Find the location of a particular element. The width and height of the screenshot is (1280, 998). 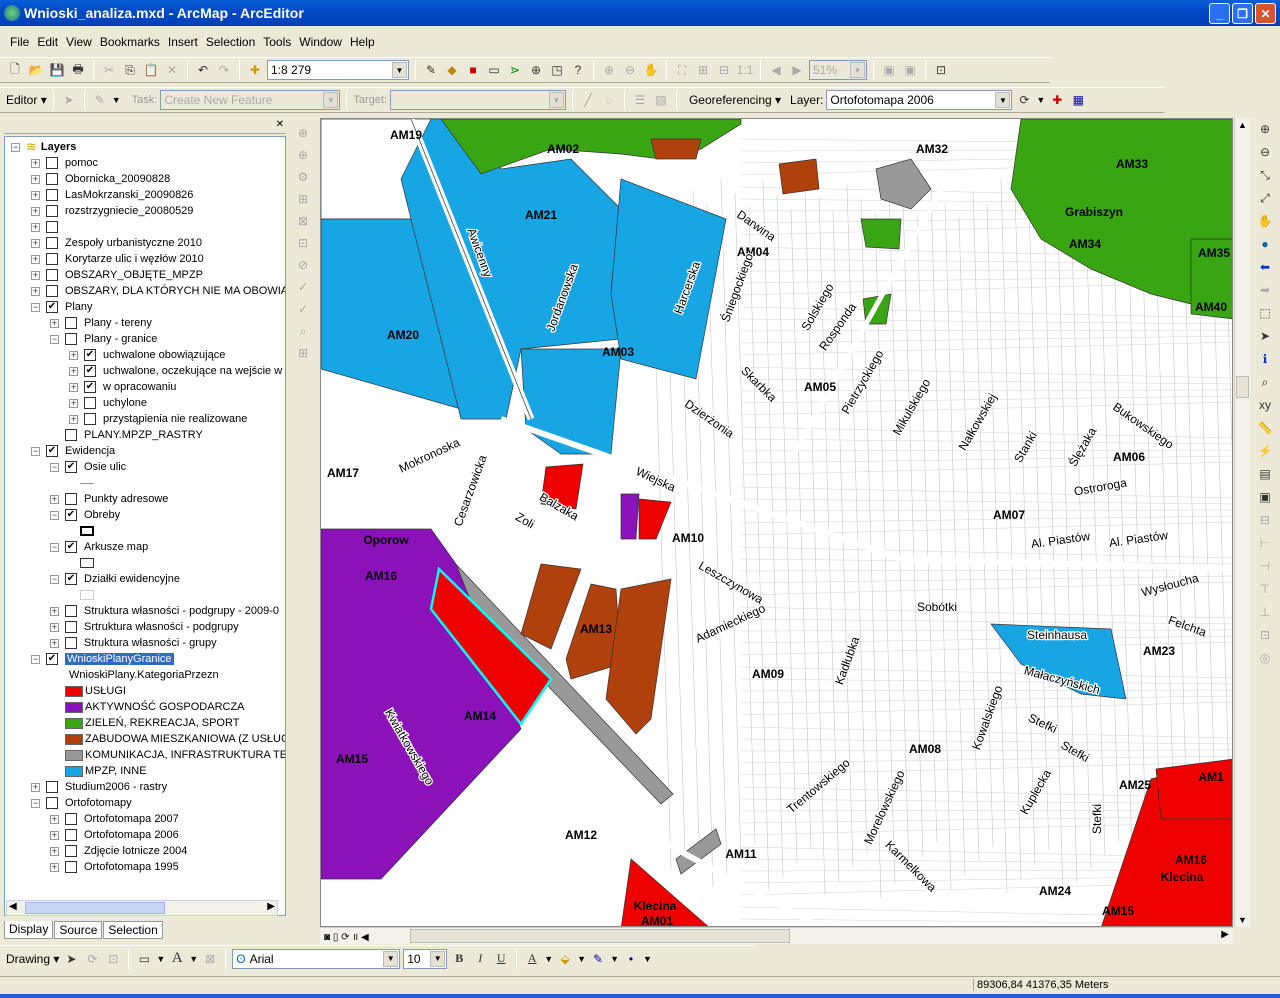

toc-layer: ZABUDOWA MIESZKANIOWA (Z USŁUGA is located at coordinates (175, 739).